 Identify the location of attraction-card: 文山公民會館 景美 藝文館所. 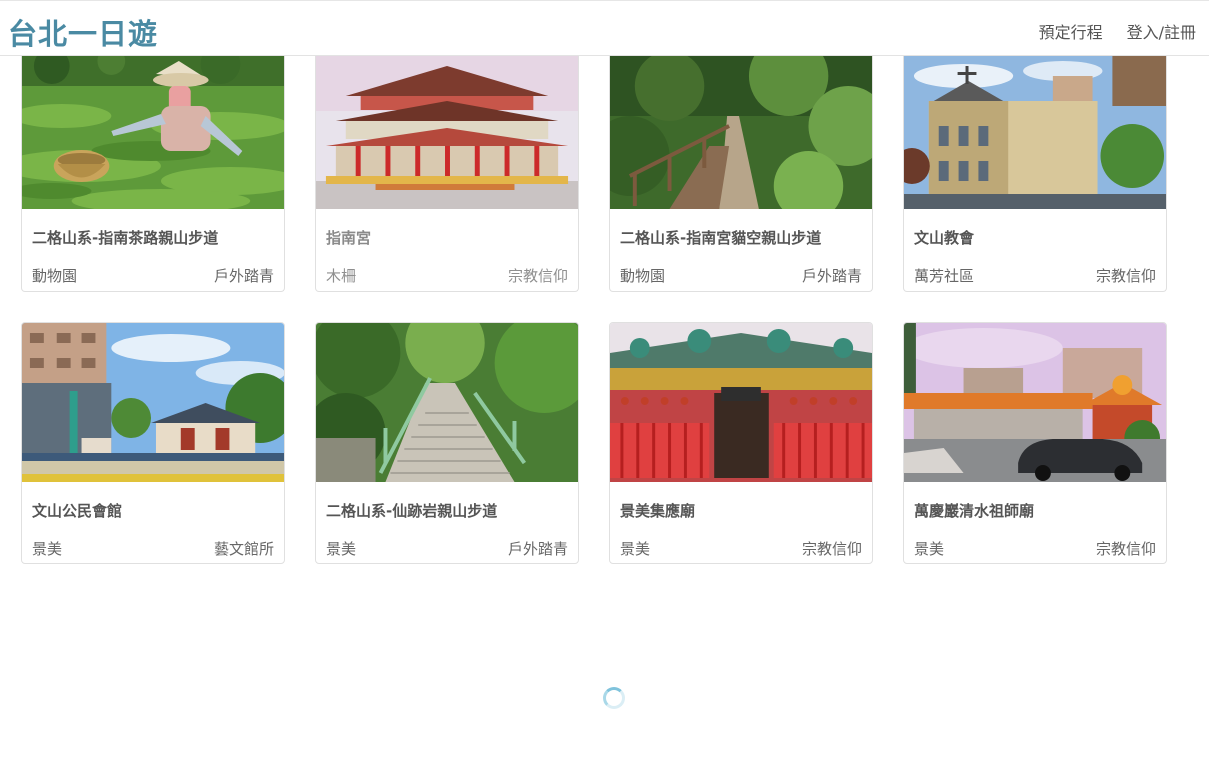
(153, 443).